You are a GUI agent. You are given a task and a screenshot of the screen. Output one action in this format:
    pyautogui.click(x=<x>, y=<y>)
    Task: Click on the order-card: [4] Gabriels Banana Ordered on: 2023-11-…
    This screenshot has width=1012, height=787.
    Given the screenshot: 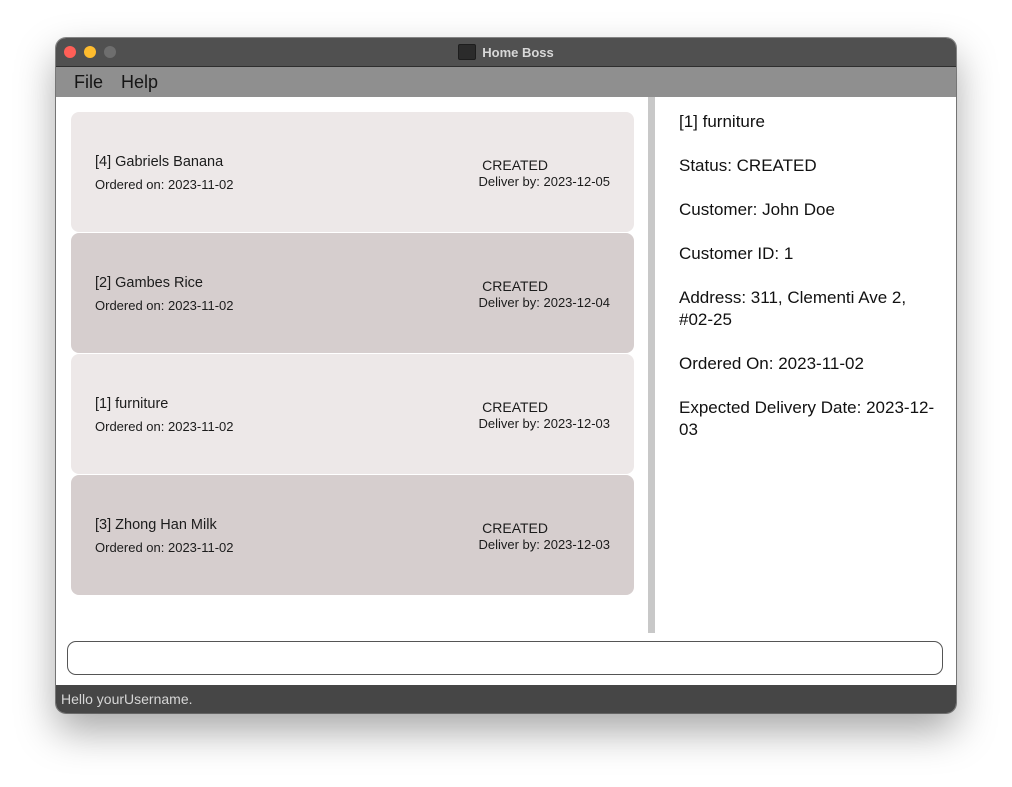 What is the action you would take?
    pyautogui.click(x=352, y=172)
    